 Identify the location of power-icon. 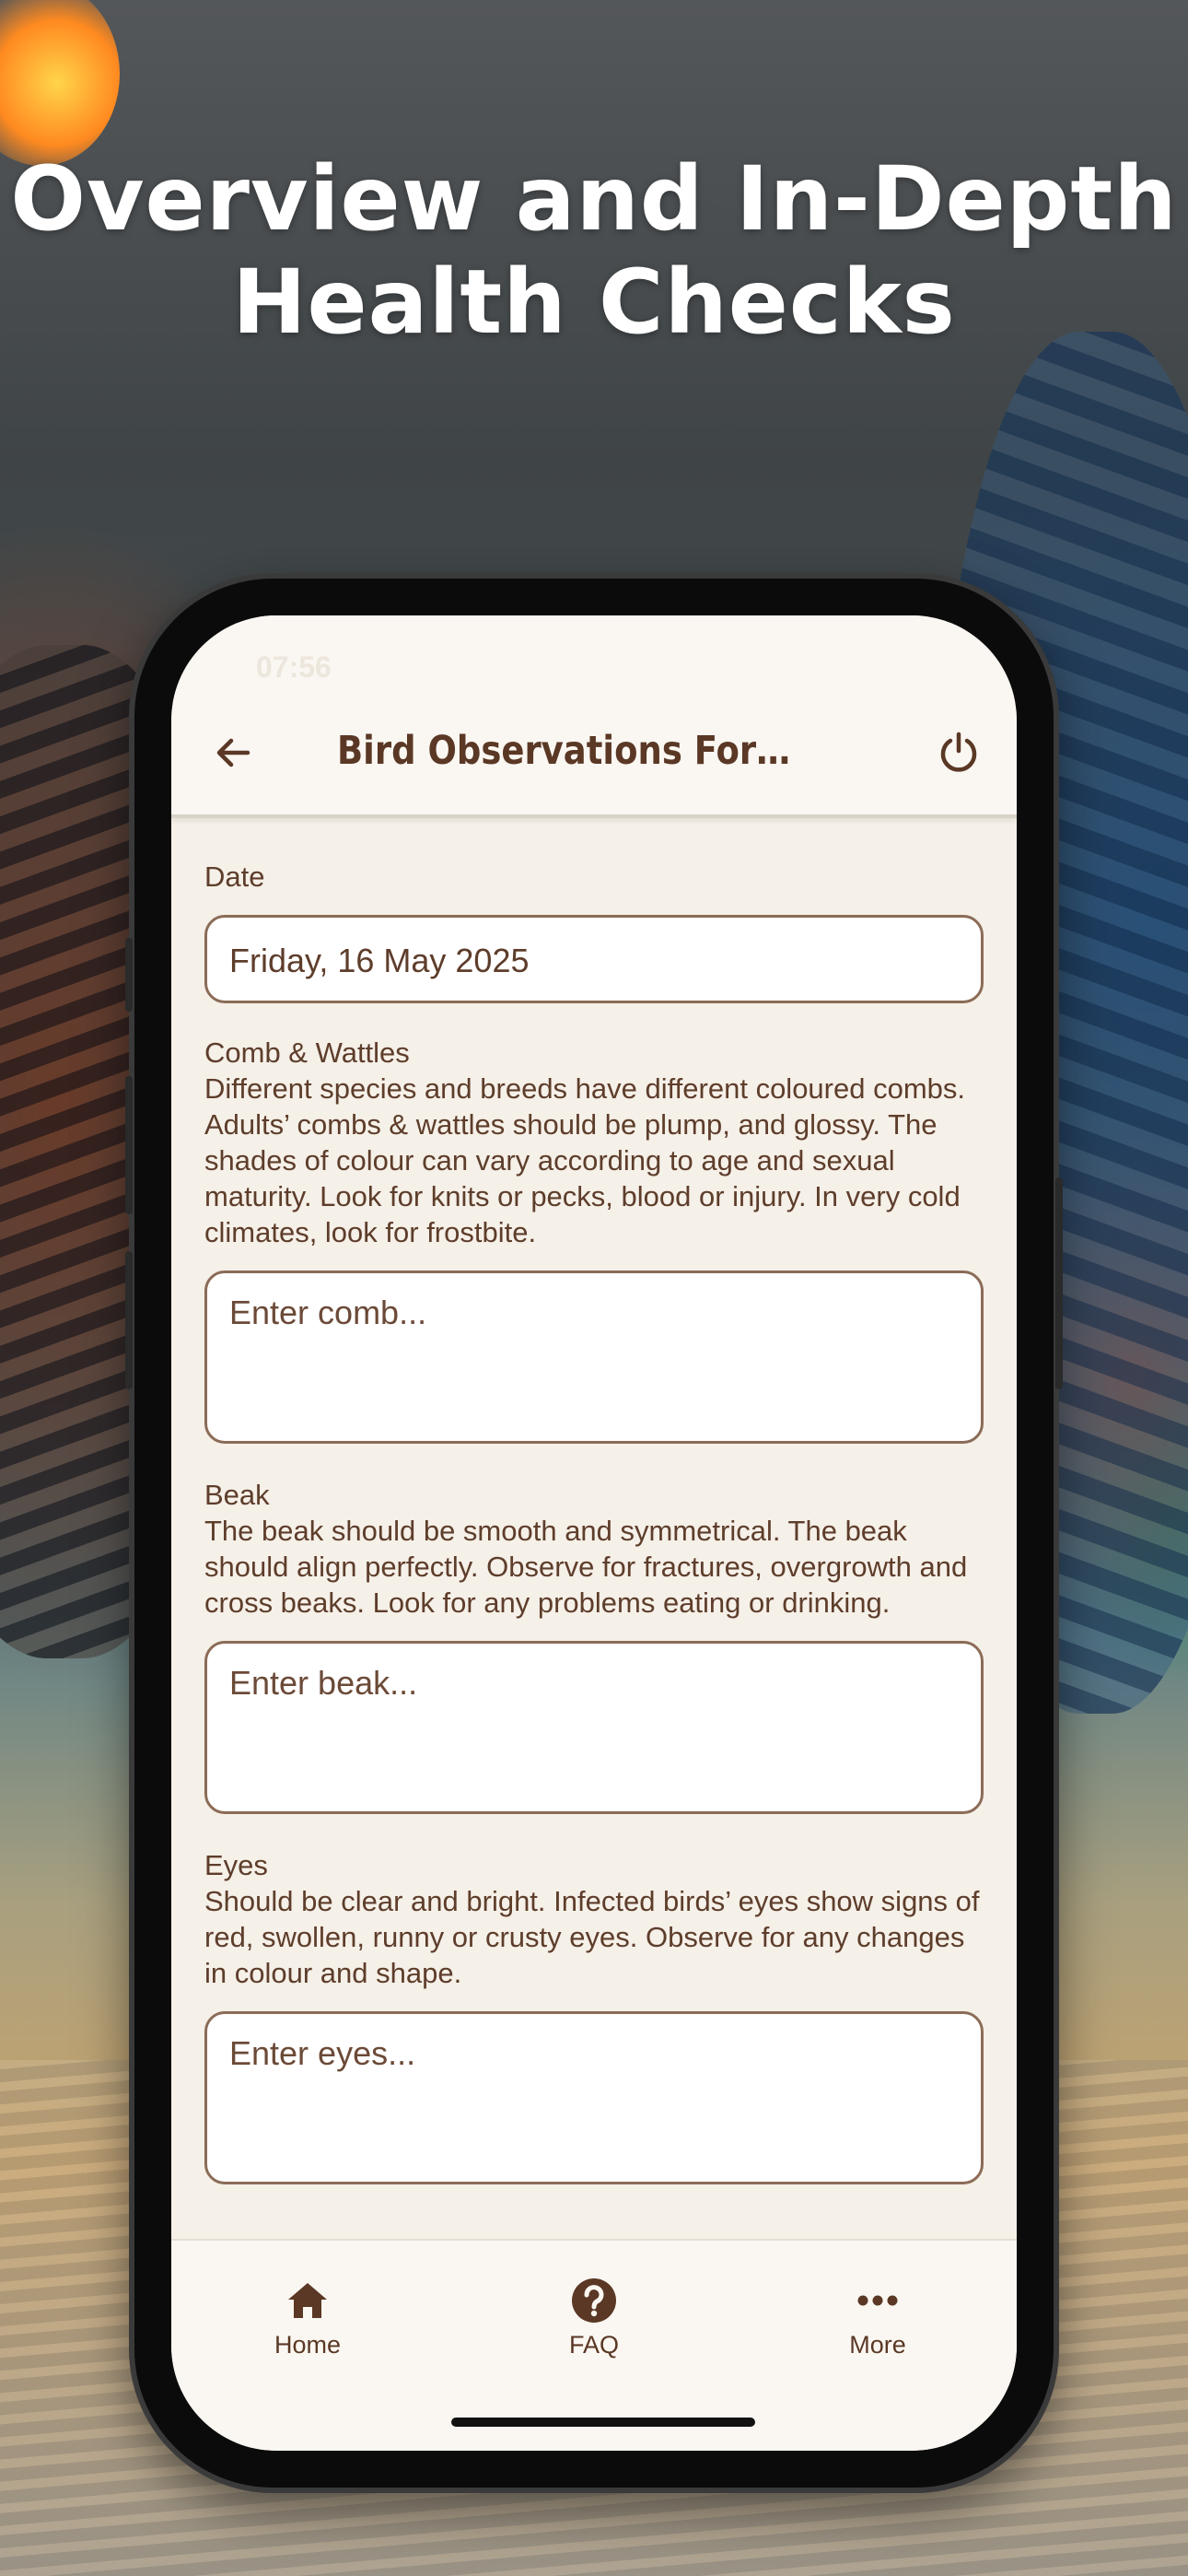
(958, 752).